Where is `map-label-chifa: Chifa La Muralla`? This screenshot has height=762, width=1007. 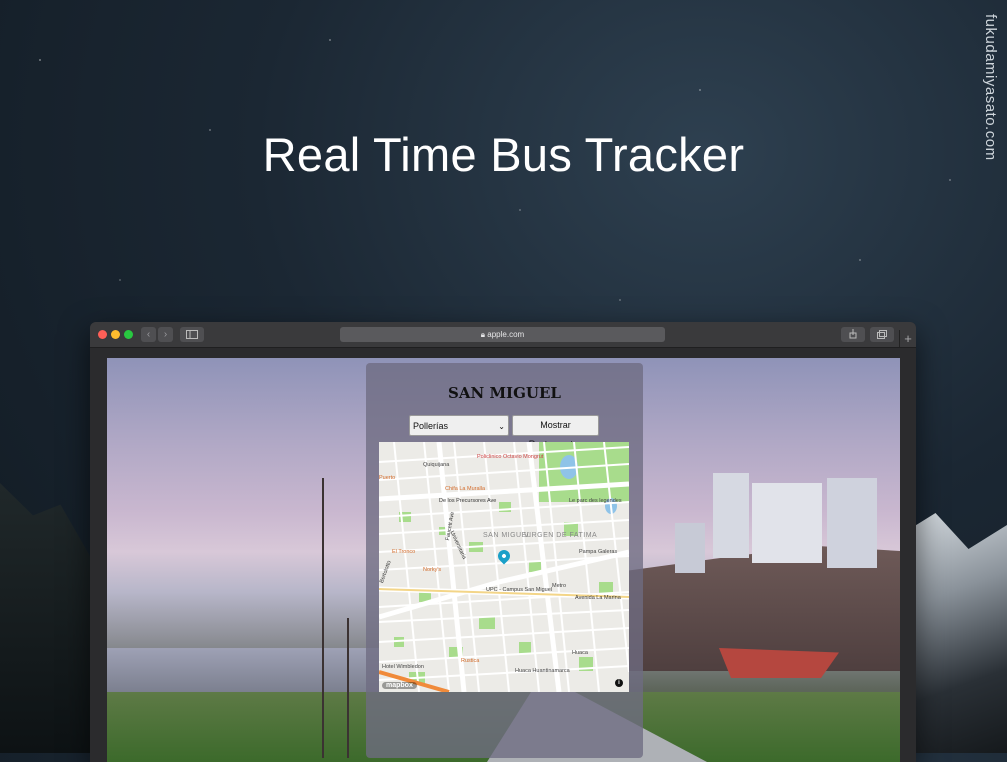
map-label-chifa: Chifa La Muralla is located at coordinates (465, 489).